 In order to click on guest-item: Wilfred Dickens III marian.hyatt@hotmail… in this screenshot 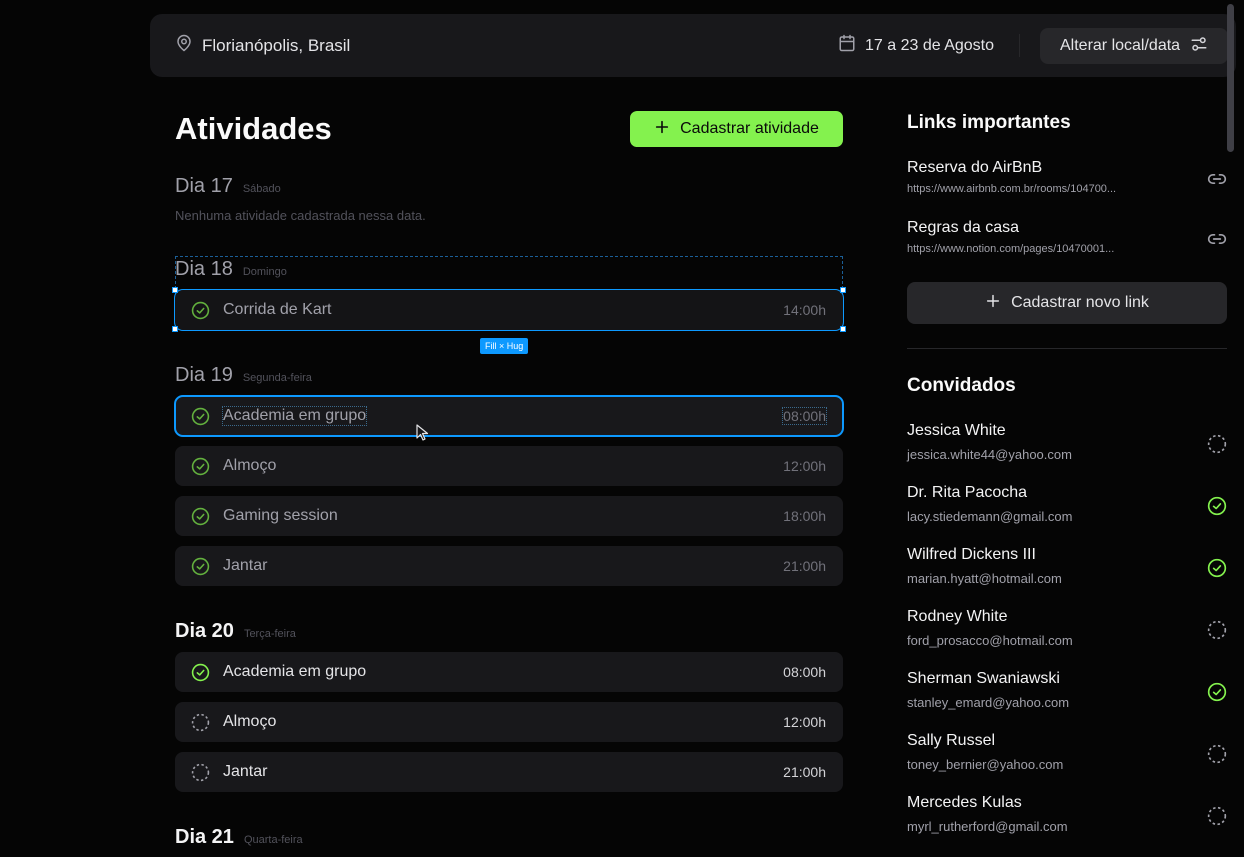, I will do `click(1067, 571)`.